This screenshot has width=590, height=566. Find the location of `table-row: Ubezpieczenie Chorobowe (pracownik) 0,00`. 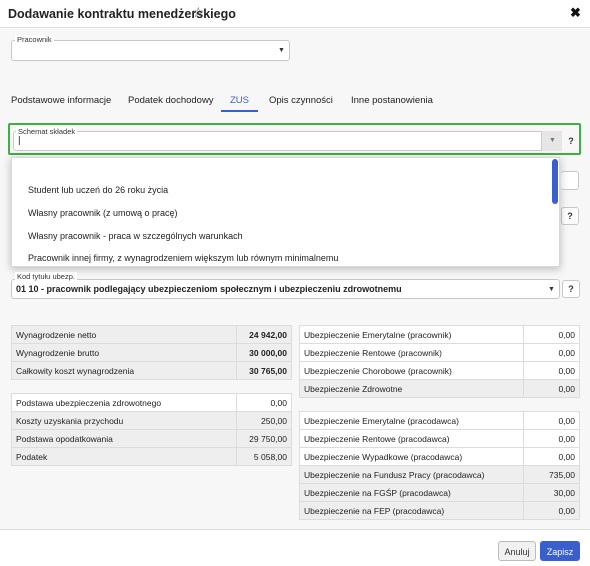

table-row: Ubezpieczenie Chorobowe (pracownik) 0,00 is located at coordinates (439, 370).